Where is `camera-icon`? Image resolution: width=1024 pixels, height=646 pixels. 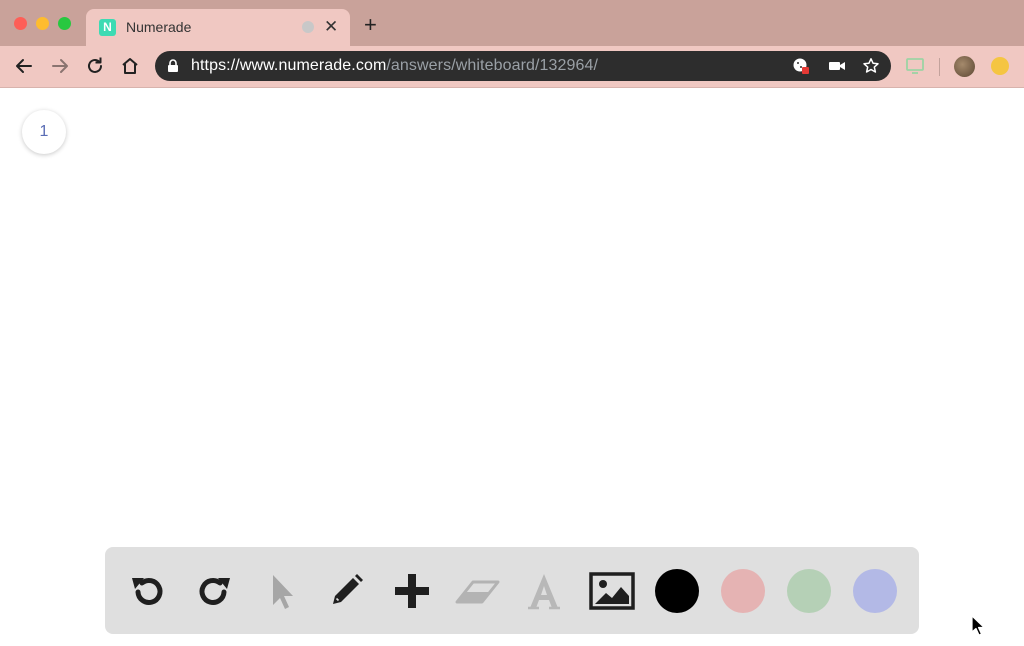
camera-icon is located at coordinates (837, 66).